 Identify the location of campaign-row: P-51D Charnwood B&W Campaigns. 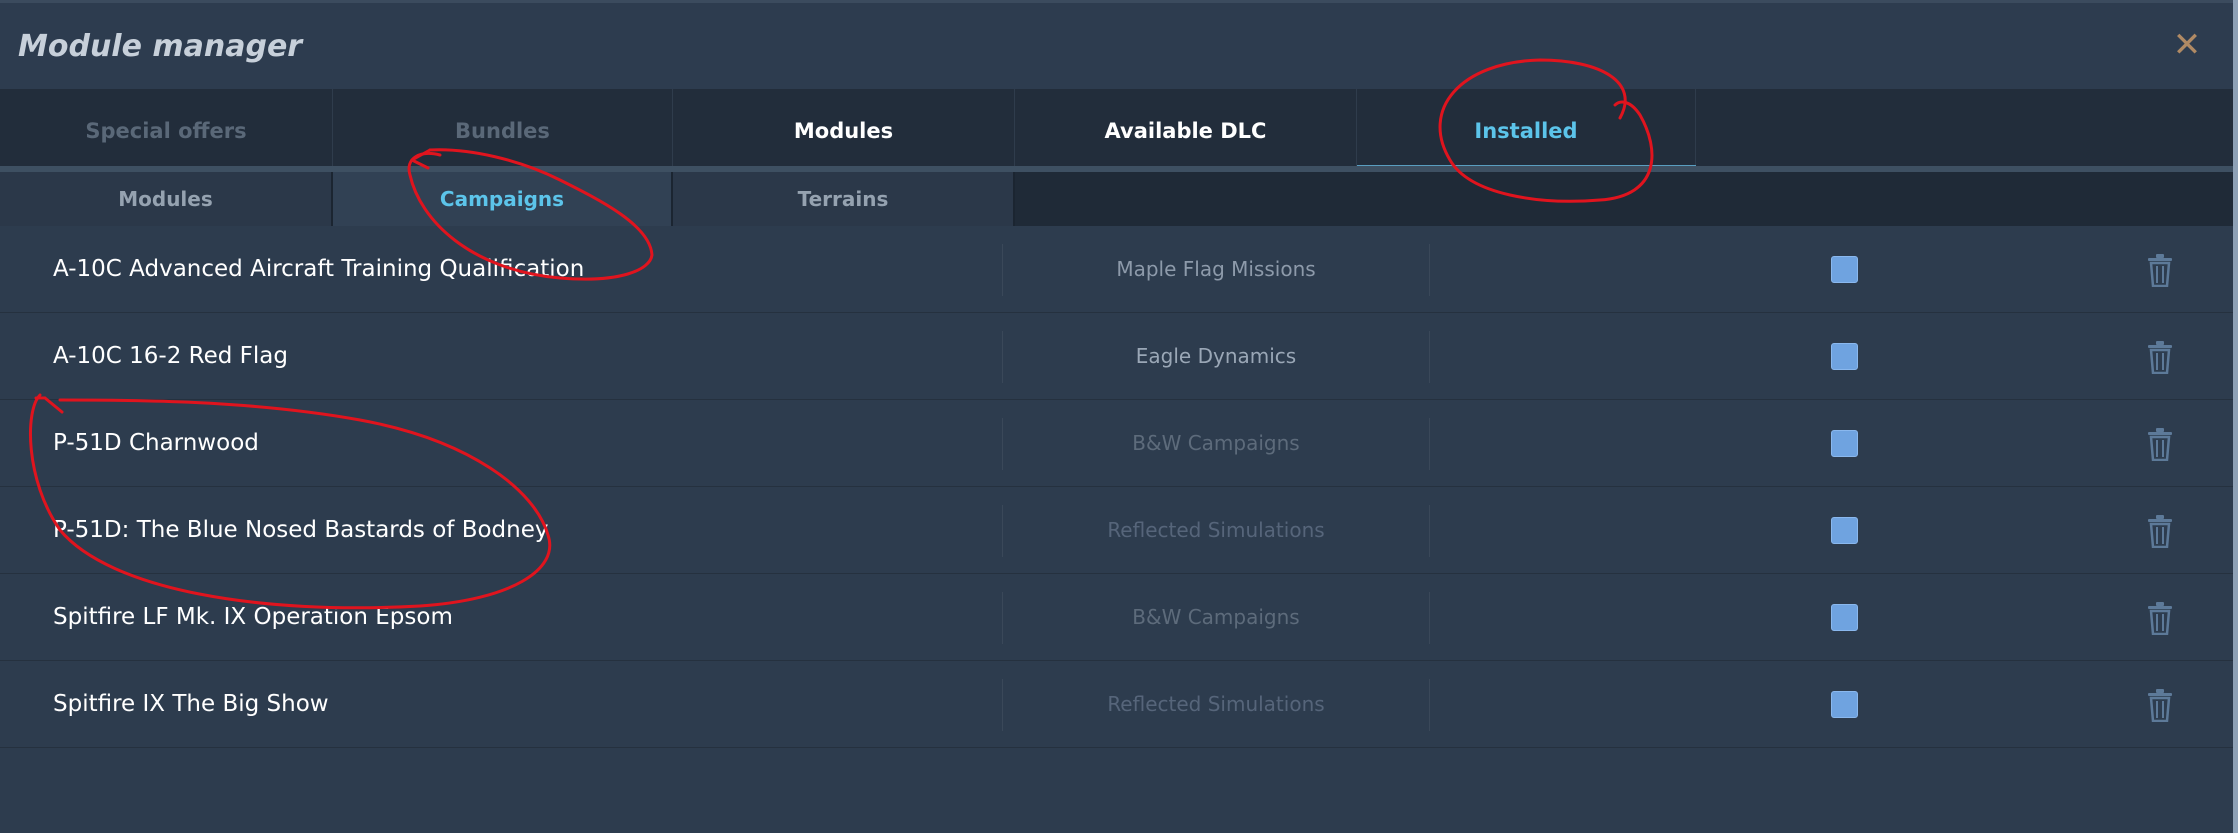
(1116, 443).